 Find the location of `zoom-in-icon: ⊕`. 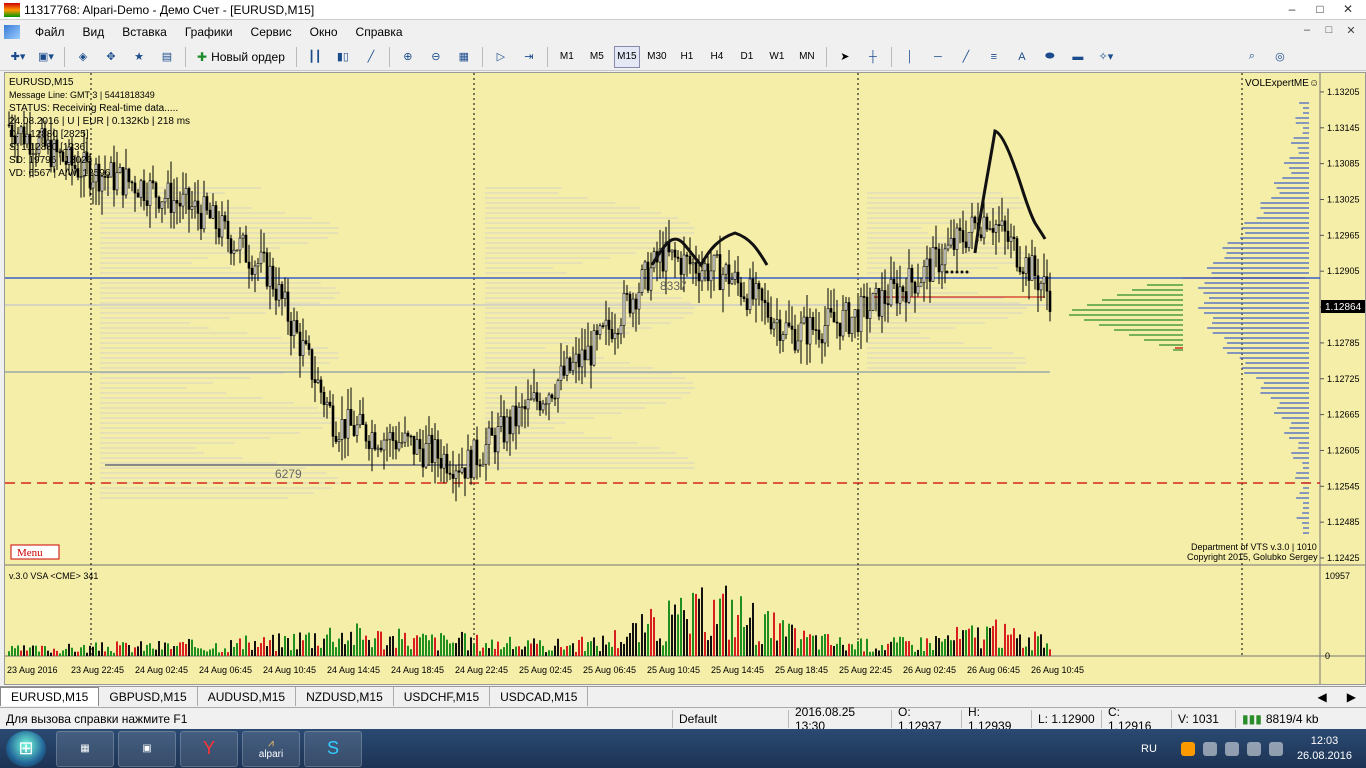

zoom-in-icon: ⊕ is located at coordinates (408, 57).